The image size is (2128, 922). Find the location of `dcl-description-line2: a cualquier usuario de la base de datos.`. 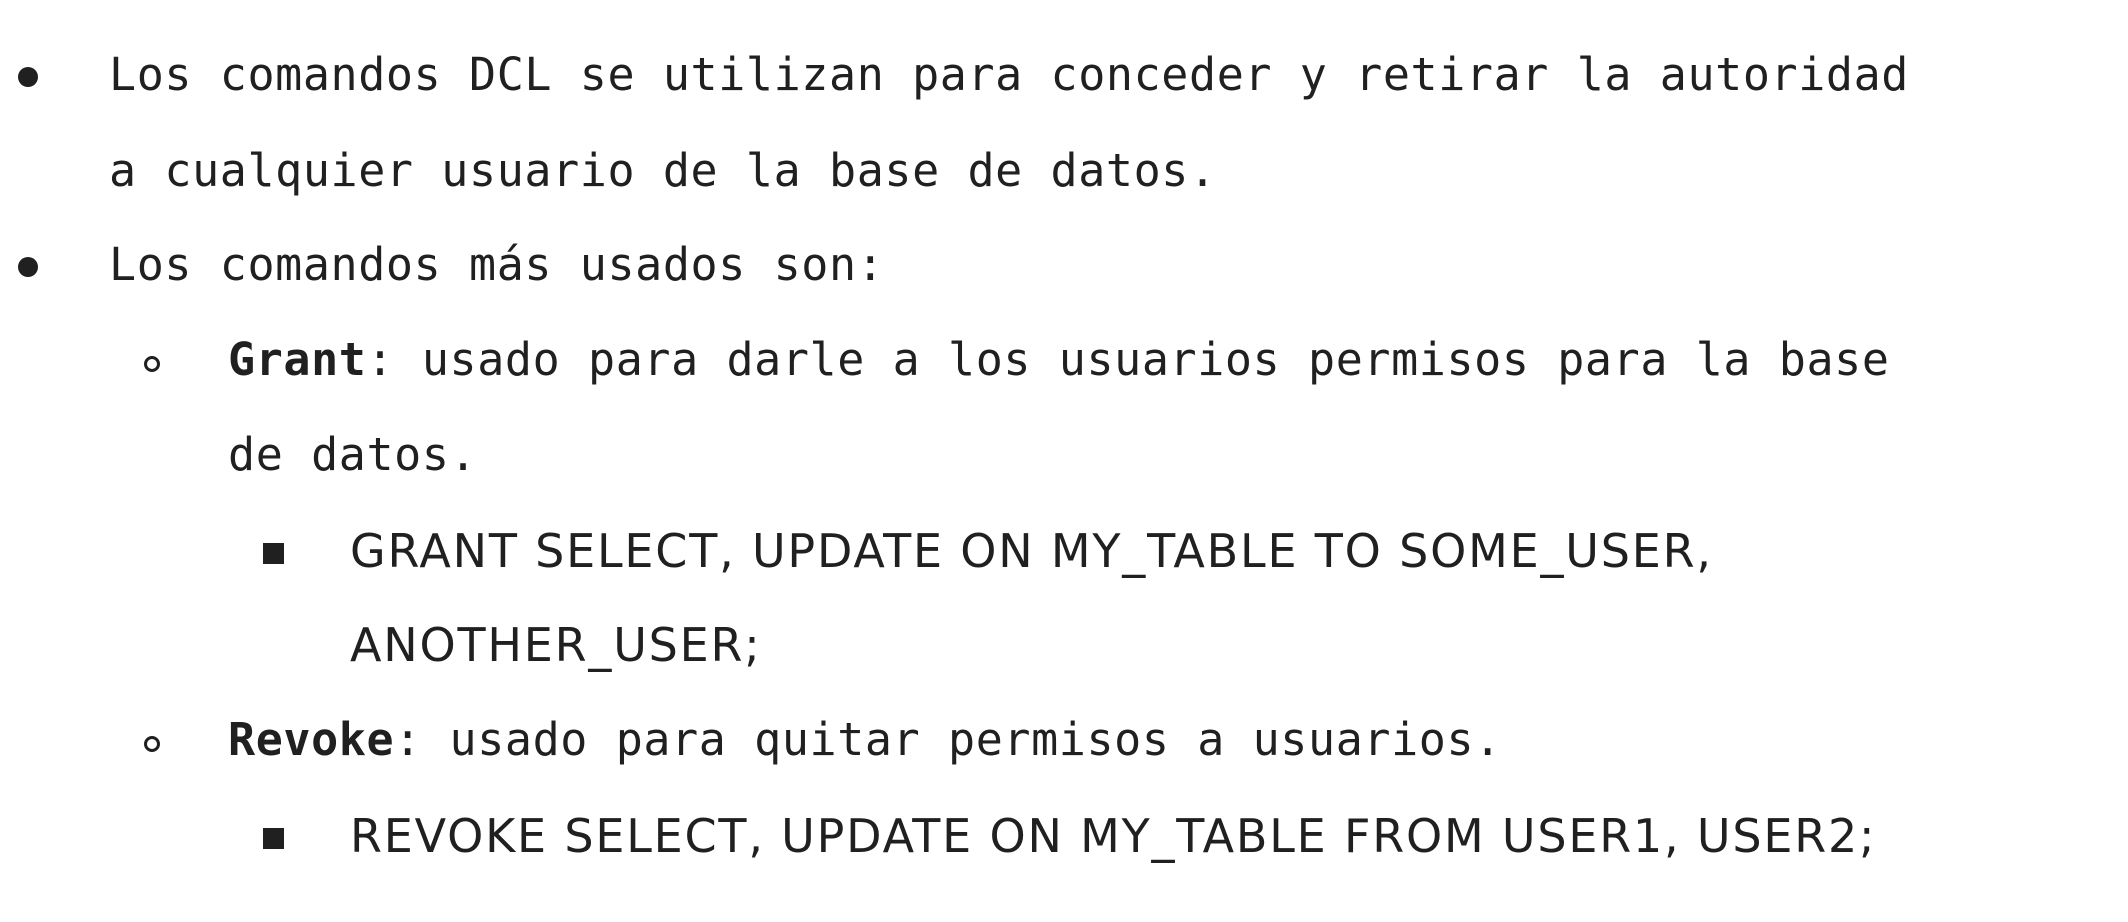

dcl-description-line2: a cualquier usuario de la base de datos. is located at coordinates (663, 170).